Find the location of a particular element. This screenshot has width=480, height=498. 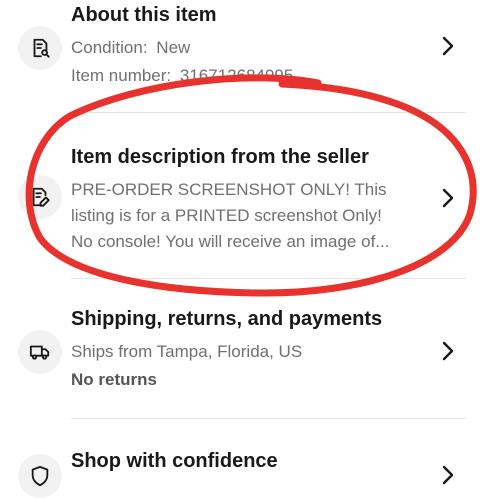

truck-icon is located at coordinates (40, 352).